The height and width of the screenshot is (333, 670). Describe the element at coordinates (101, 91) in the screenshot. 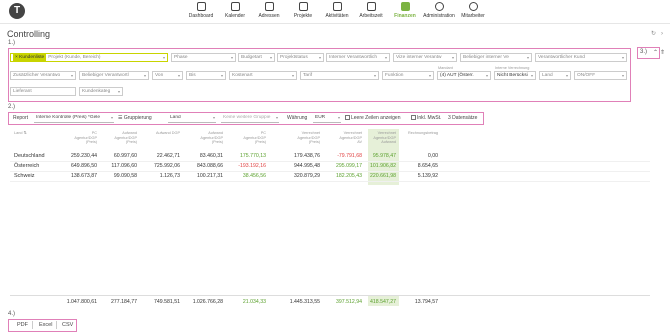

I see `kundenkategorie-filter: Kundenkateg ▾` at that location.